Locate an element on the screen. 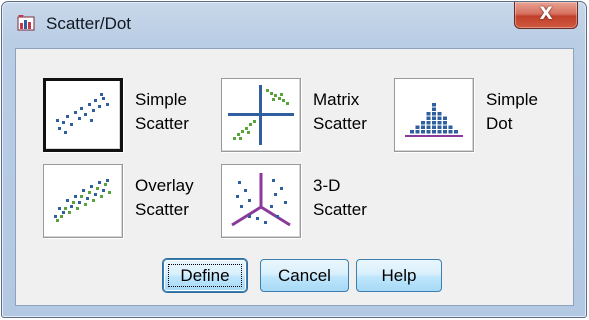 The height and width of the screenshot is (320, 589). option-simple-dot: Simple Dot is located at coordinates (479, 115).